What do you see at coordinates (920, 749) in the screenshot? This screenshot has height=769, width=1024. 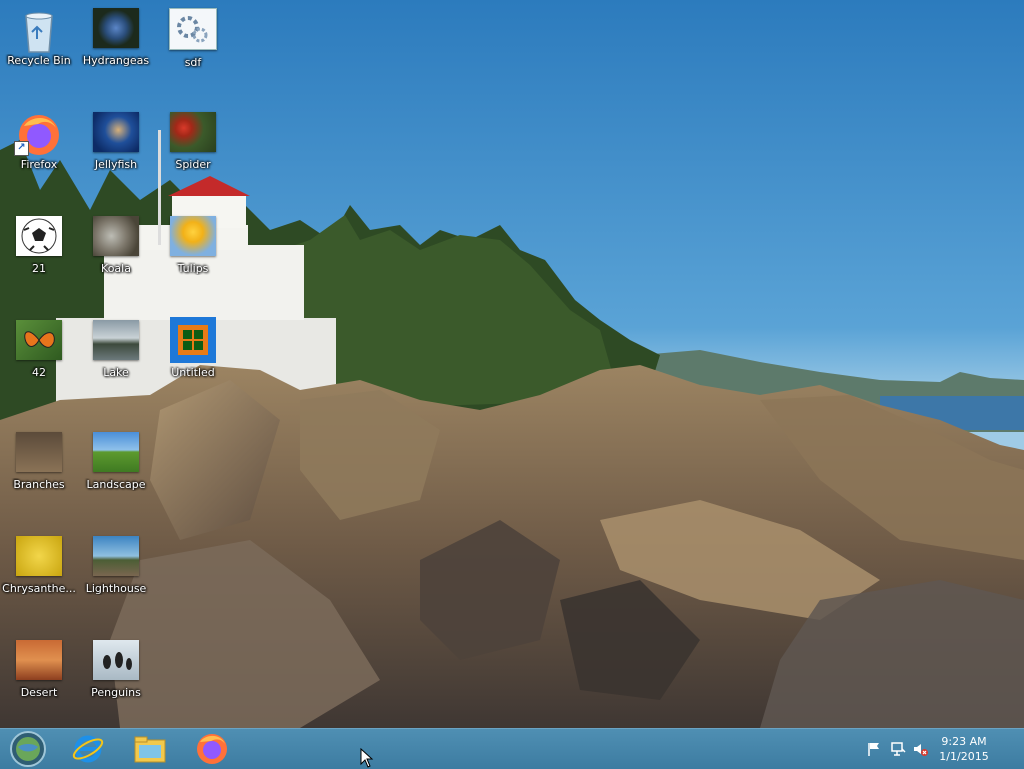 I see `volume-muted-icon` at bounding box center [920, 749].